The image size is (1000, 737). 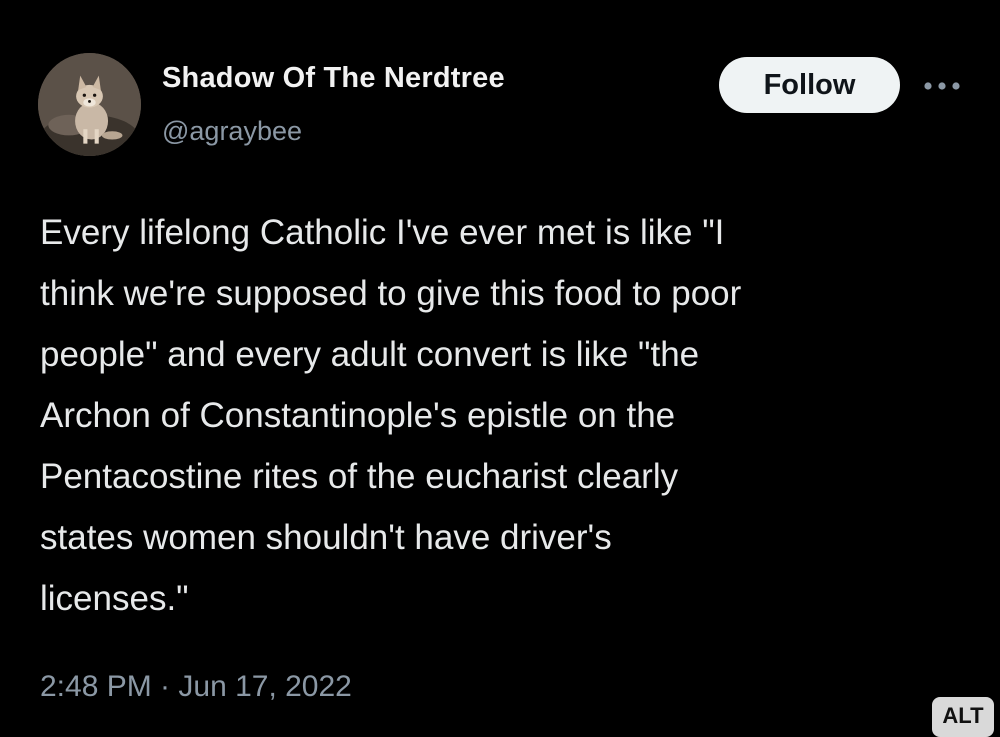 I want to click on author-display-name: Shadow Of The Nerdtree, so click(x=333, y=78).